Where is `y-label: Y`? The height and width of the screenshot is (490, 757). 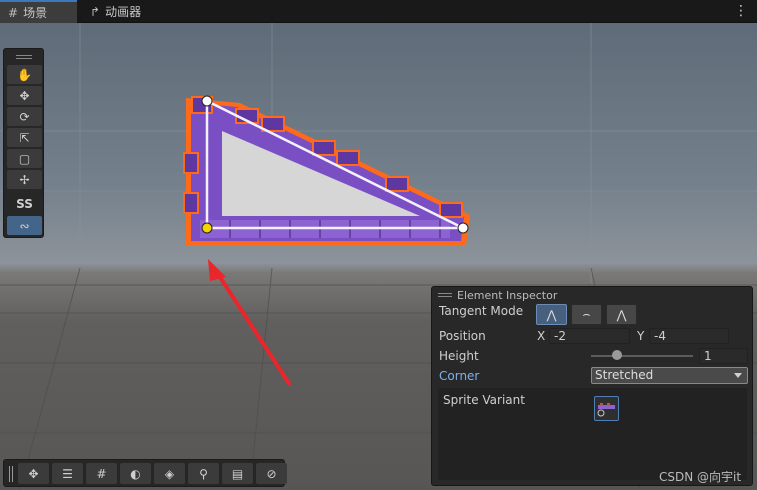
y-label: Y is located at coordinates (641, 336).